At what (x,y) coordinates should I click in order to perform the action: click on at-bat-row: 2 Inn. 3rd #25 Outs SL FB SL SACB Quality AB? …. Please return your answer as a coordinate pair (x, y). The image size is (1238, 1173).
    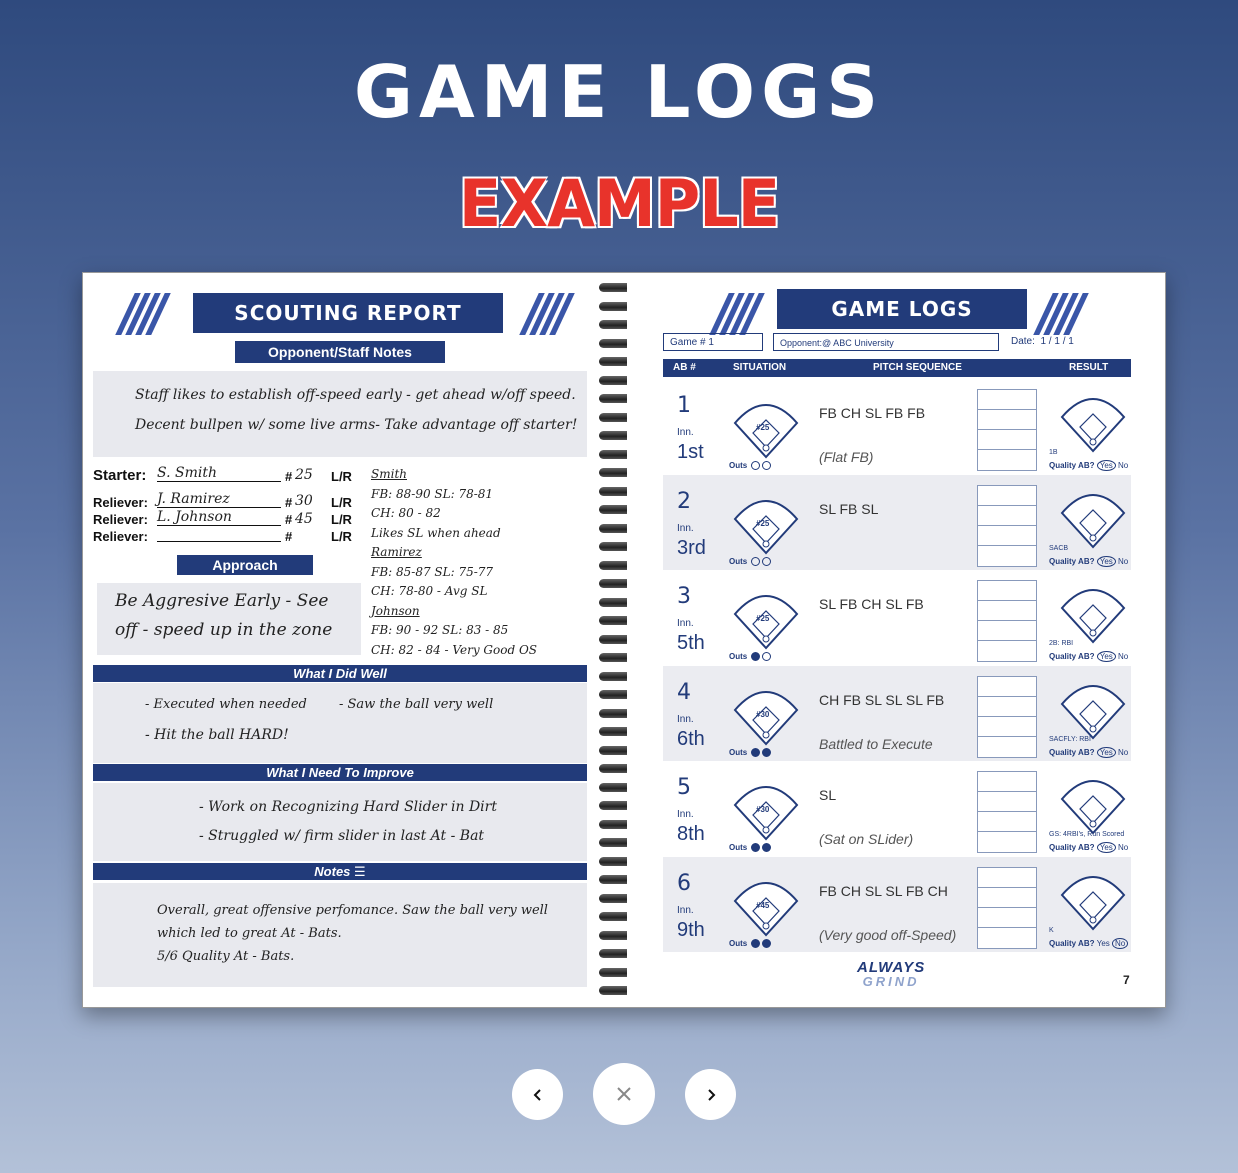
    Looking at the image, I should click on (897, 522).